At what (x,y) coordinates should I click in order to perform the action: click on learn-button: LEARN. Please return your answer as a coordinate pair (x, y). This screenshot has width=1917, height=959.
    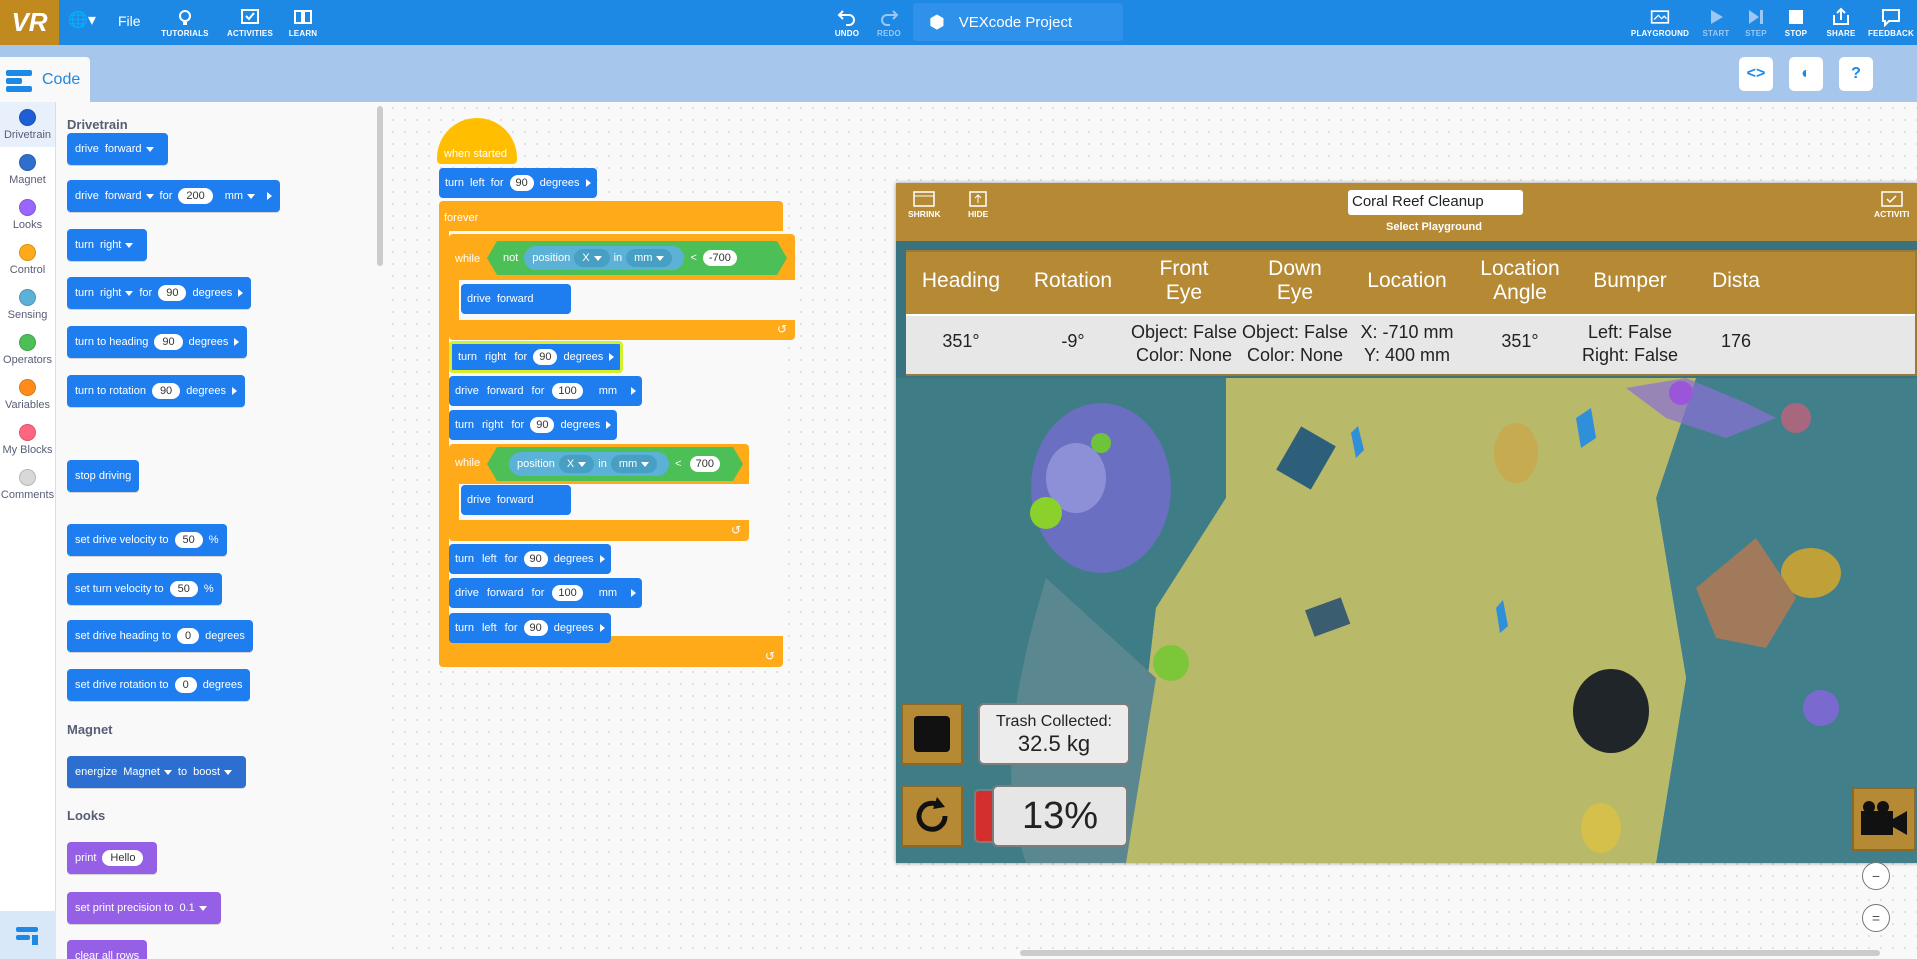
    Looking at the image, I should click on (303, 22).